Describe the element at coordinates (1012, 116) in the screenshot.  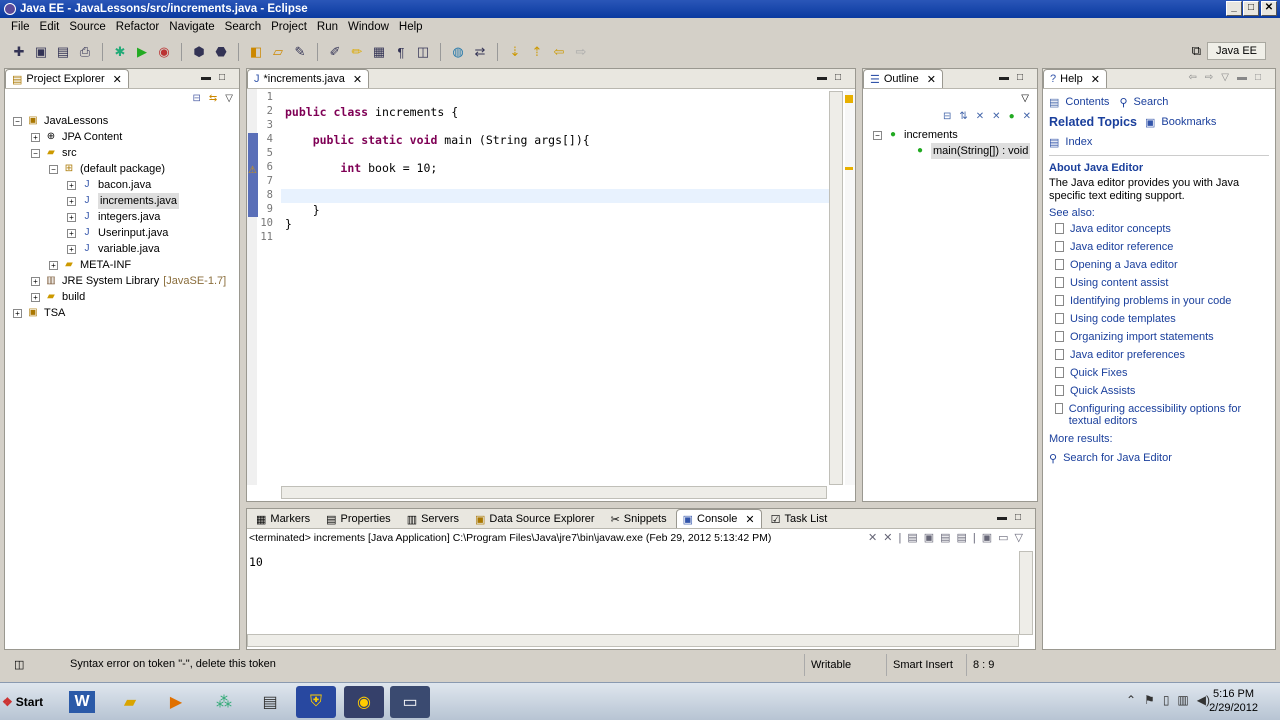
I see `hide-nonpublic-icon: ●` at that location.